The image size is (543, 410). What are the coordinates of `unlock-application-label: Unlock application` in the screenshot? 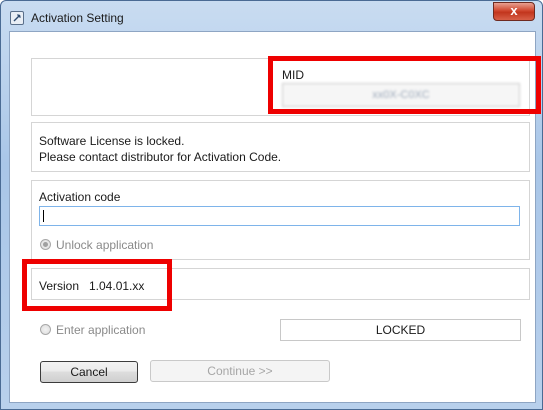 It's located at (105, 245).